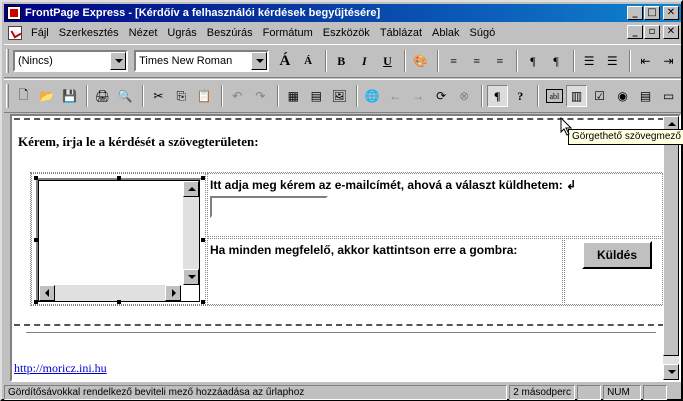 The image size is (683, 401). What do you see at coordinates (418, 96) in the screenshot?
I see `forward-arrow-icon: →` at bounding box center [418, 96].